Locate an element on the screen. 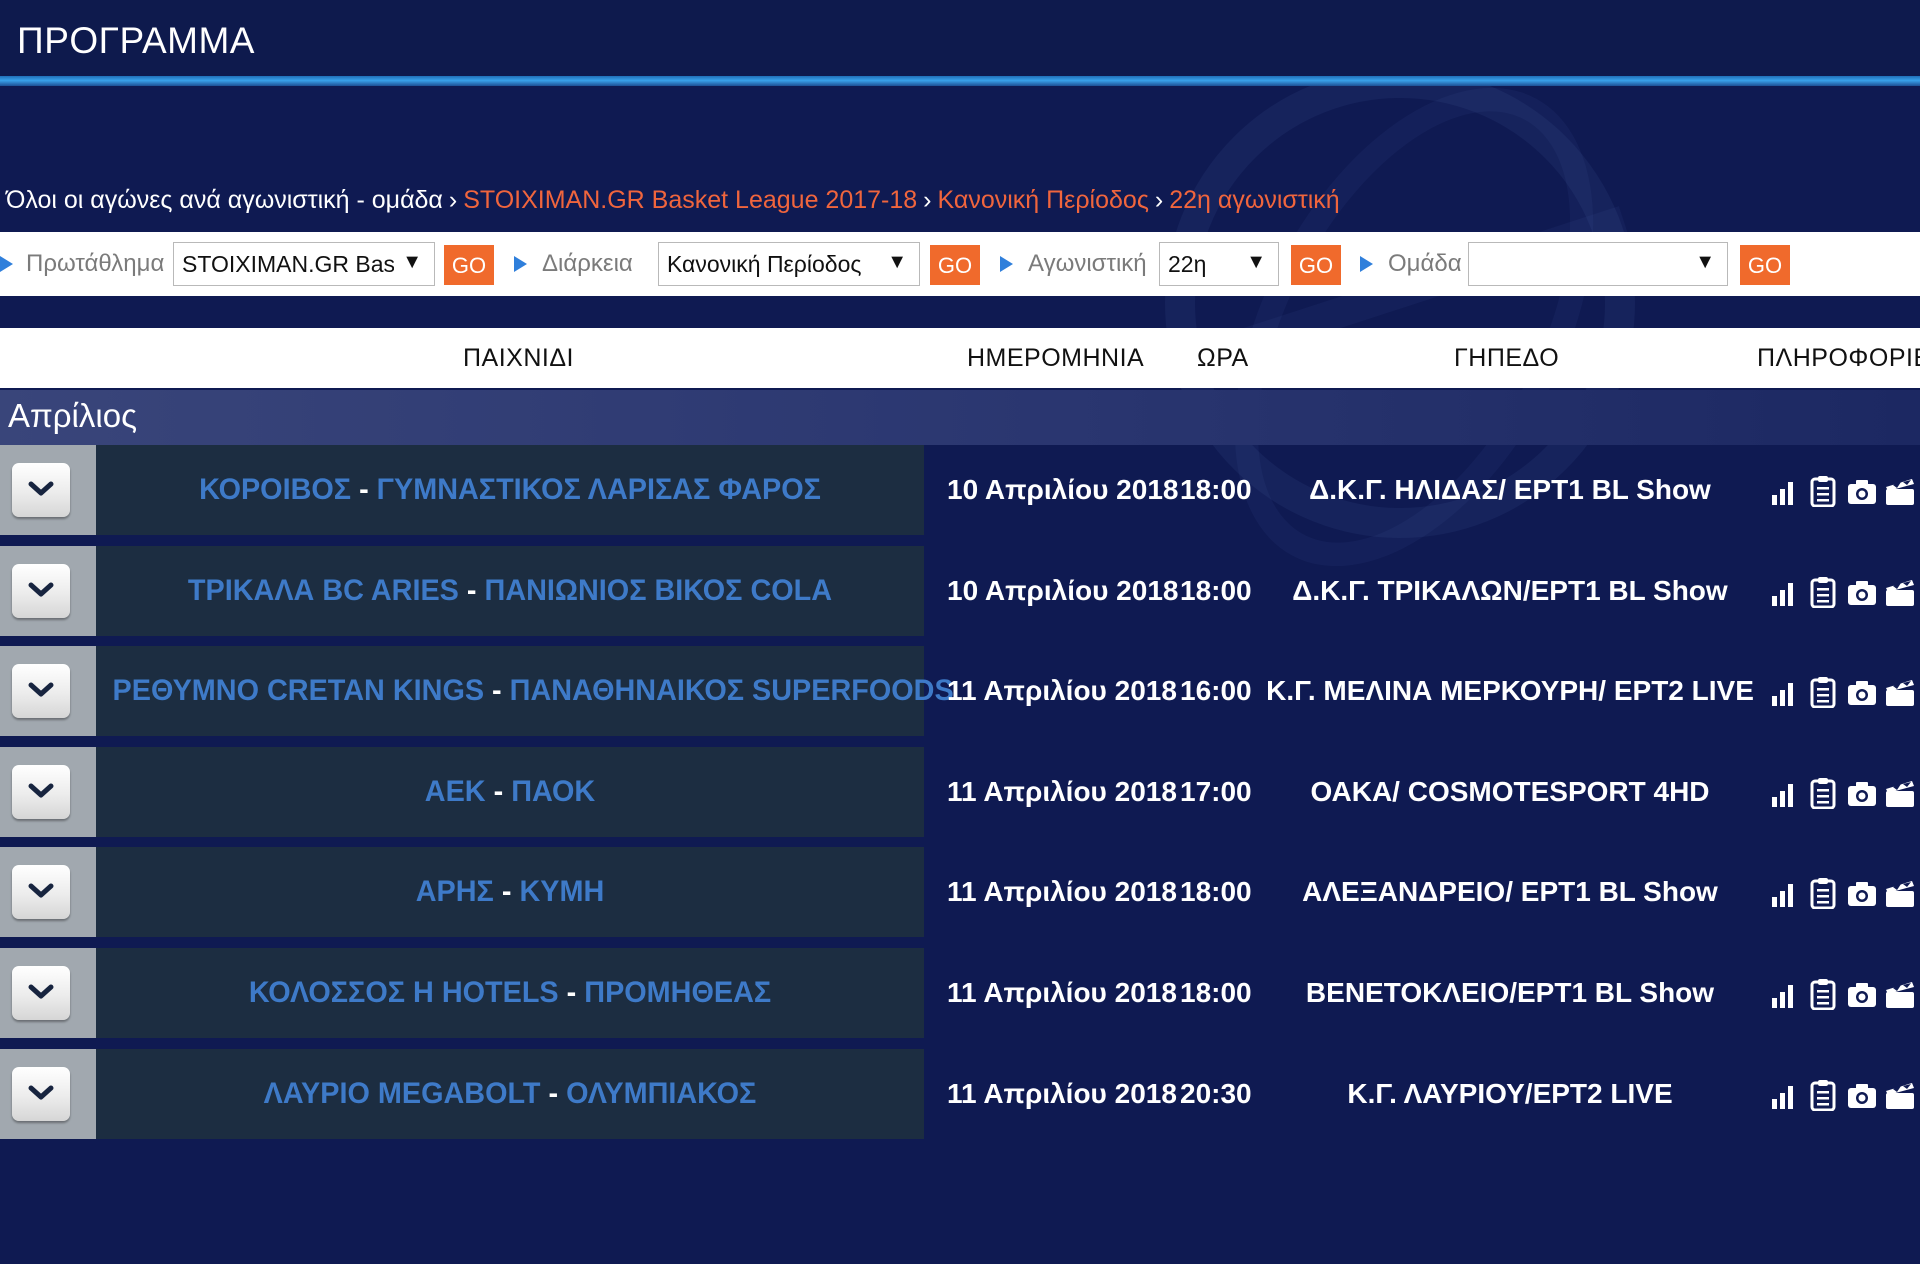  game-matchup: ΚΟΛΟΣΣΟΣ H HOTELS - ΠΡΟΜΗΘΕΑΣ is located at coordinates (510, 993).